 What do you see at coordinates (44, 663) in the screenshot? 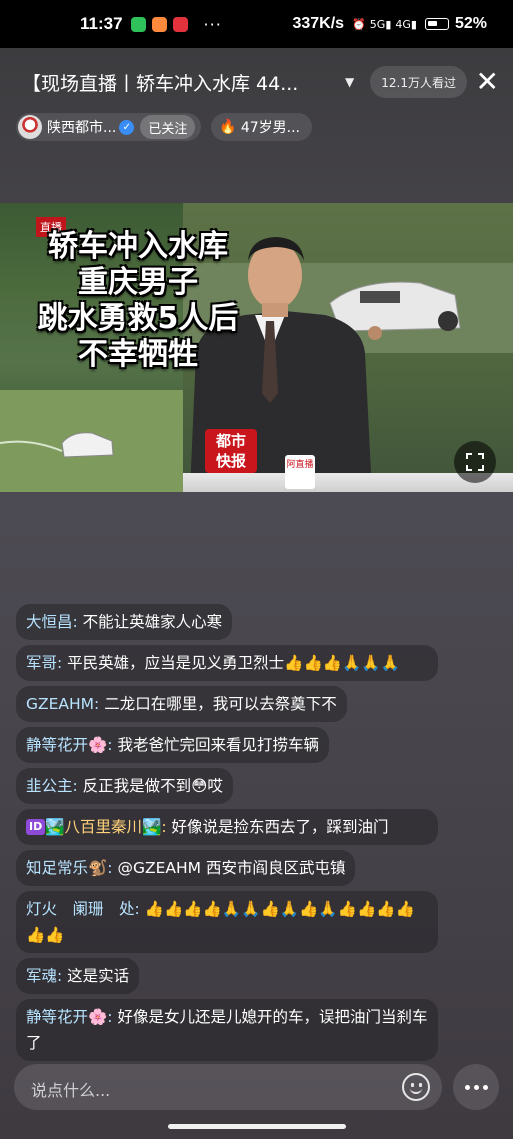
I see `comment-user: 军哥:` at bounding box center [44, 663].